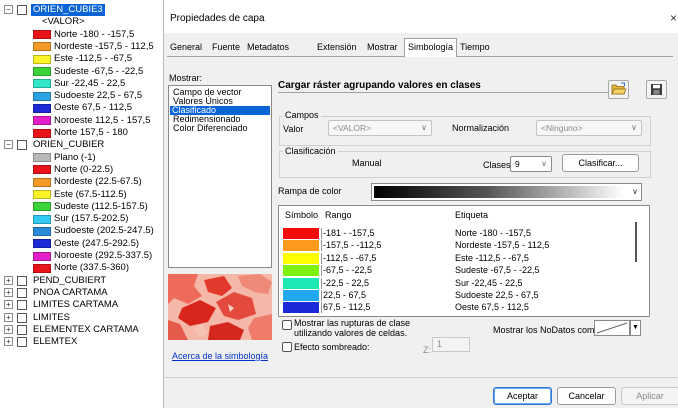 The width and height of the screenshot is (678, 408). I want to click on toc-layer-row: + LIMITES CARTAMA, so click(82, 305).